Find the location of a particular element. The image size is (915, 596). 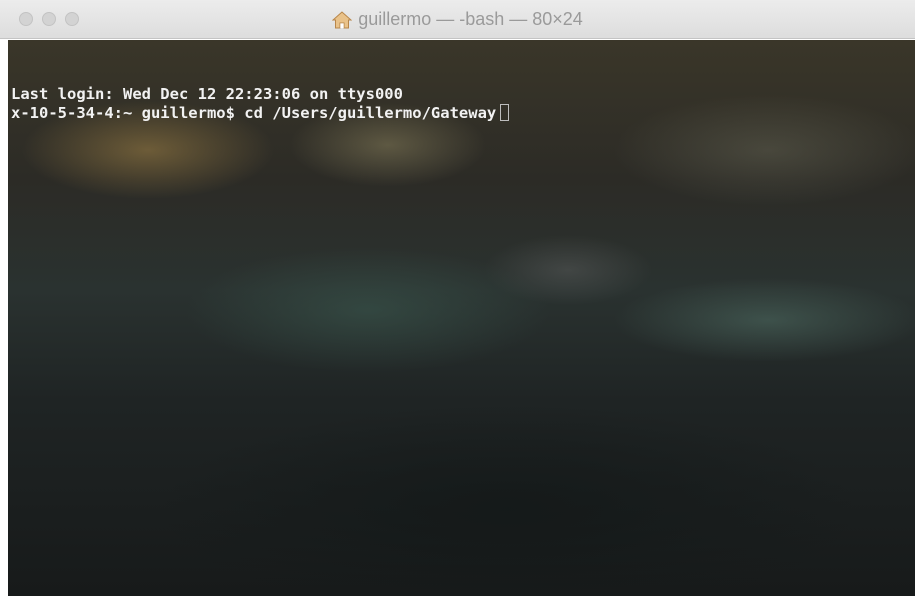

cursor-block-icon is located at coordinates (505, 112).